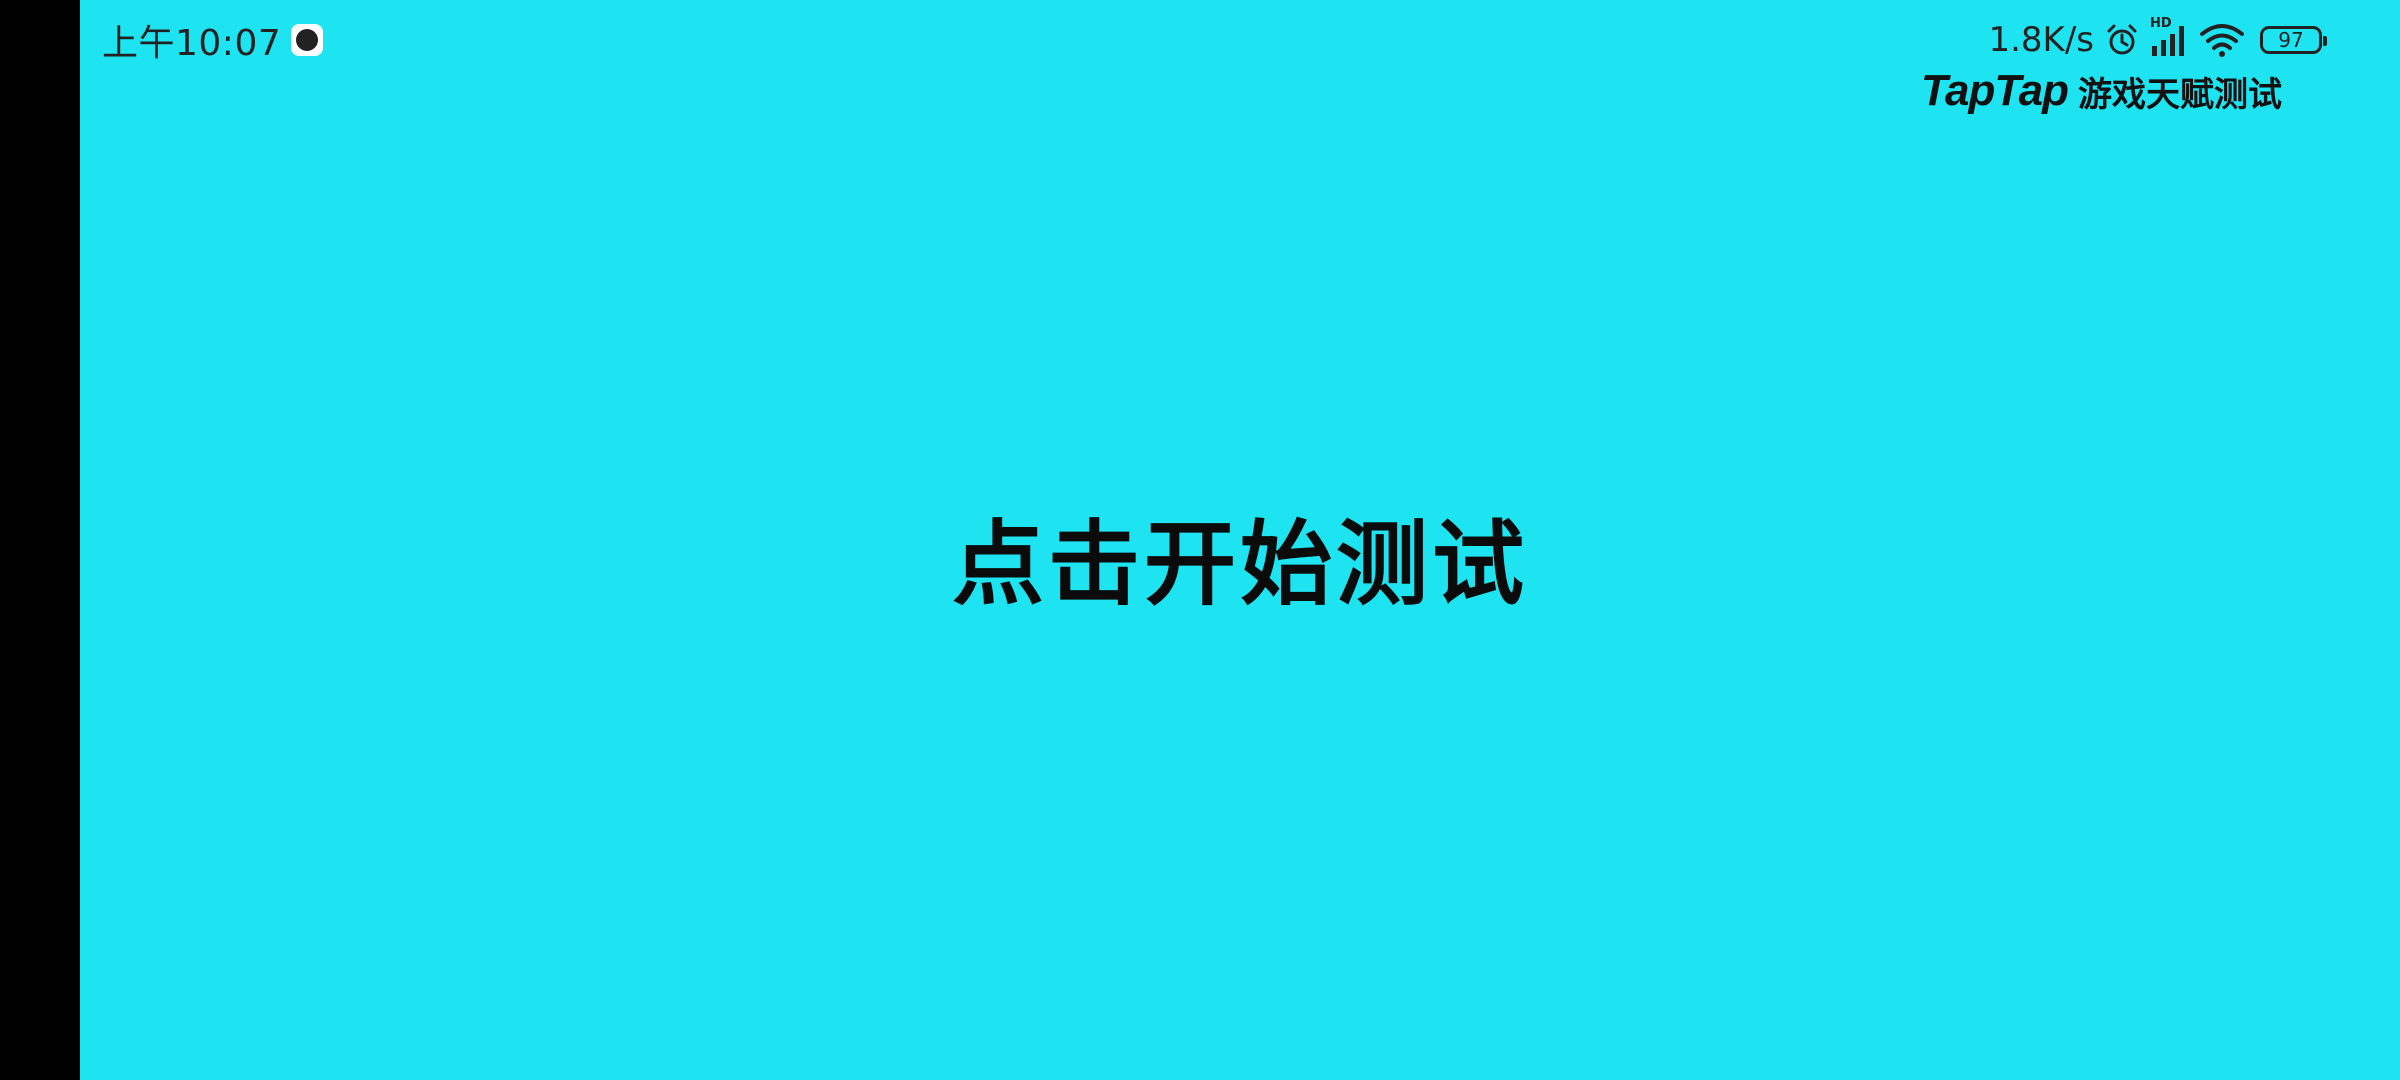 The height and width of the screenshot is (1080, 2400). What do you see at coordinates (2222, 40) in the screenshot?
I see `wifi-icon` at bounding box center [2222, 40].